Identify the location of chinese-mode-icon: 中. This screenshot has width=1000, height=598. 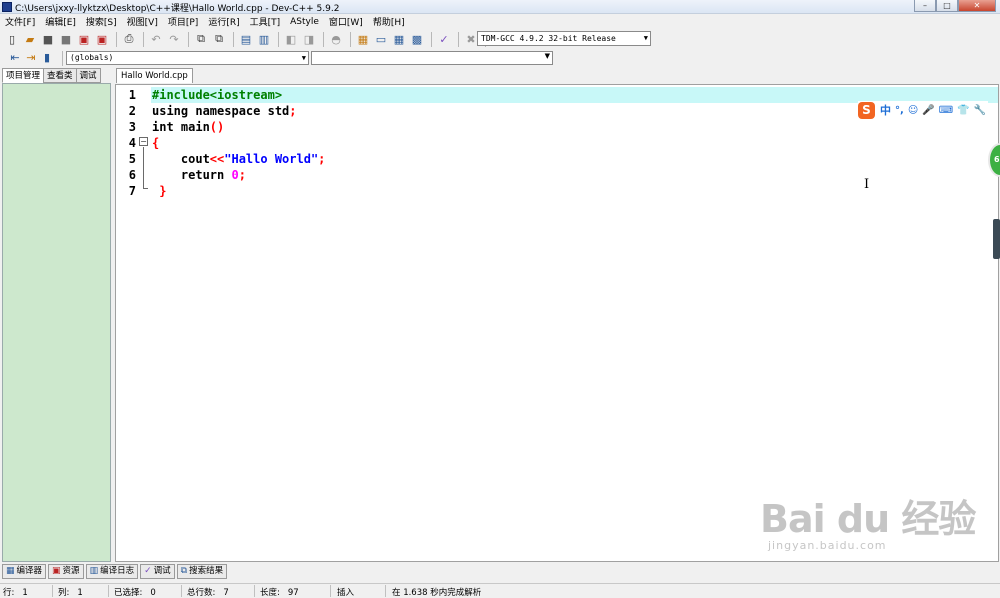
(885, 110).